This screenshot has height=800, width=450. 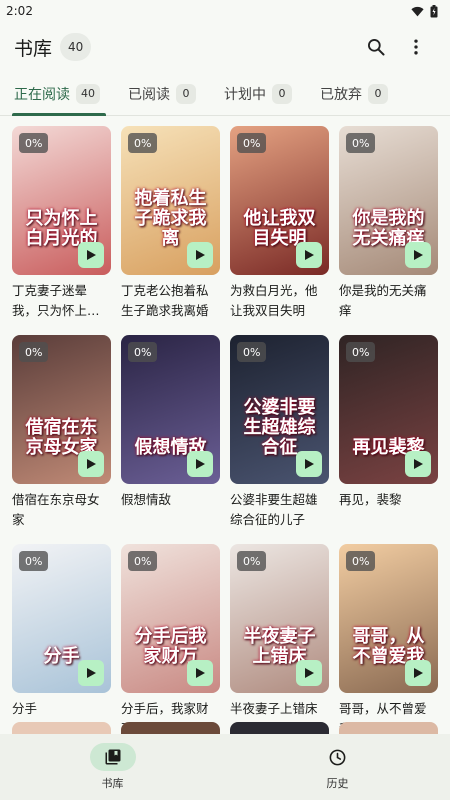 What do you see at coordinates (170, 218) in the screenshot?
I see `cover-title-art: 抱着私生子跪求我离` at bounding box center [170, 218].